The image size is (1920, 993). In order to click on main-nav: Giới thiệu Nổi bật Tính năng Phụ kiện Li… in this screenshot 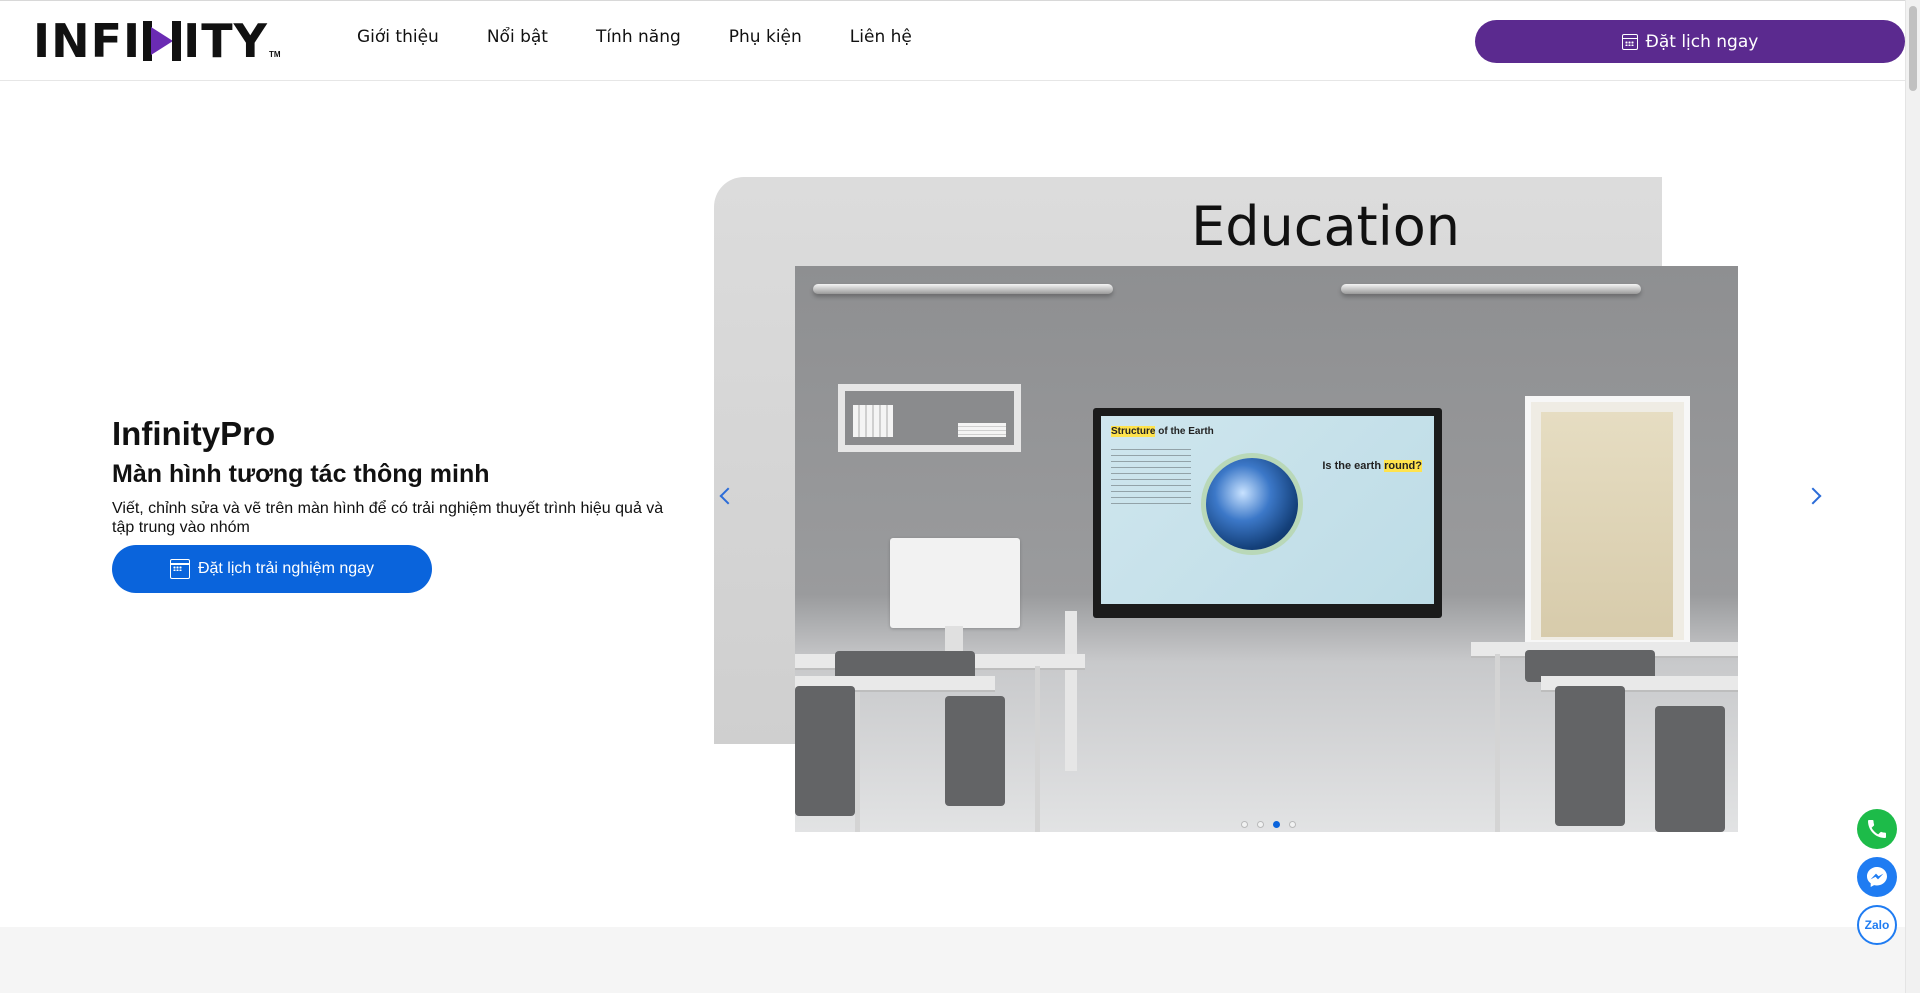, I will do `click(658, 37)`.